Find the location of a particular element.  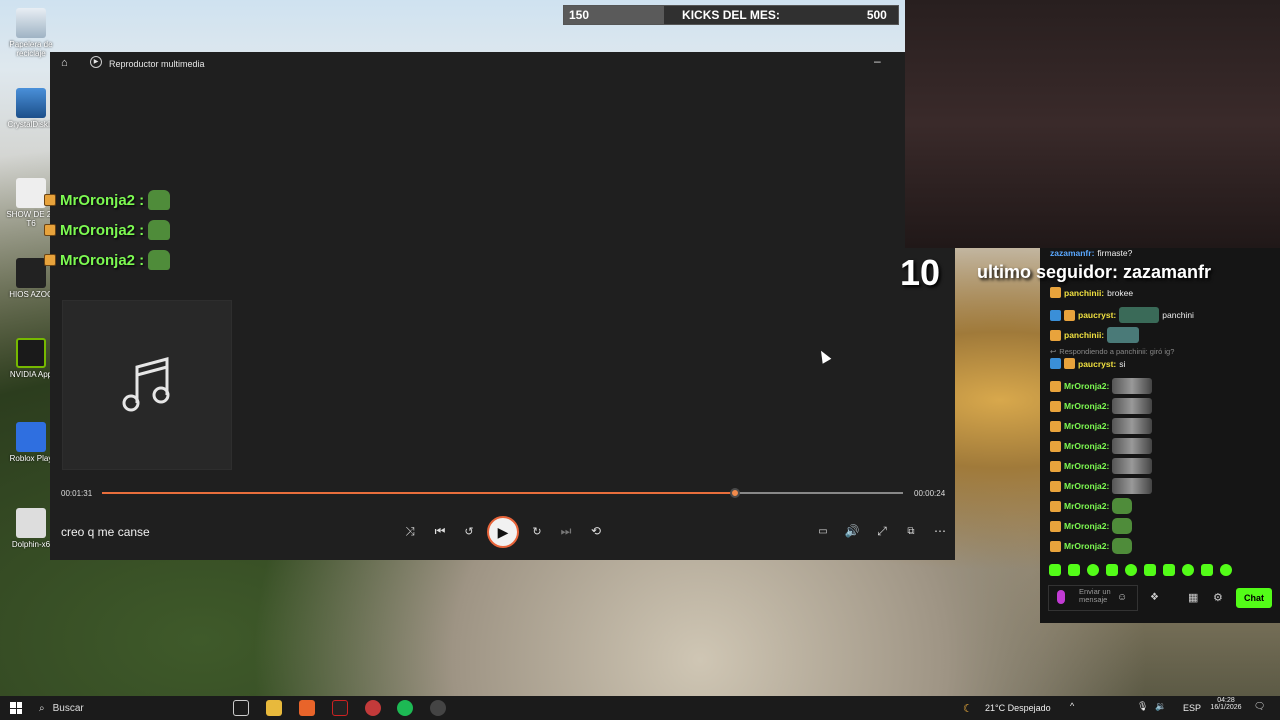

volume-tray-icon: 🔉 is located at coordinates (1160, 706).